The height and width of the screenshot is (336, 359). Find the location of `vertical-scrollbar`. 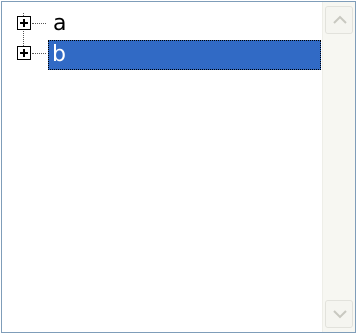

vertical-scrollbar is located at coordinates (338, 167).